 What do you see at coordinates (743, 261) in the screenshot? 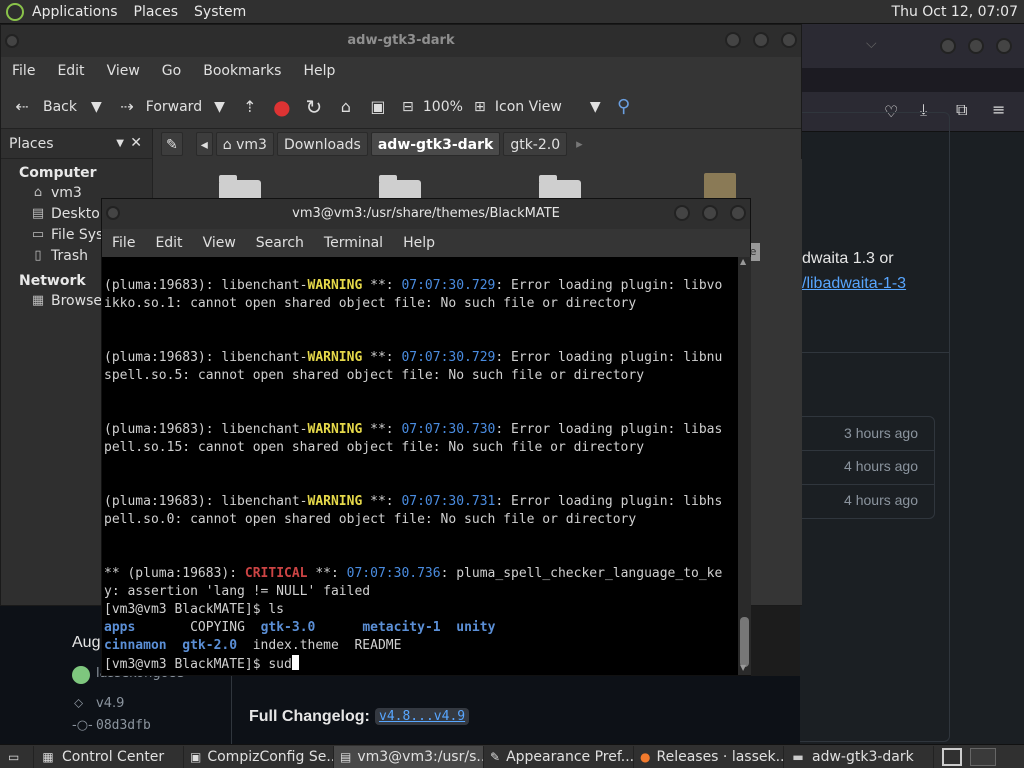
I see `scroll-up-icon: ▲` at bounding box center [743, 261].